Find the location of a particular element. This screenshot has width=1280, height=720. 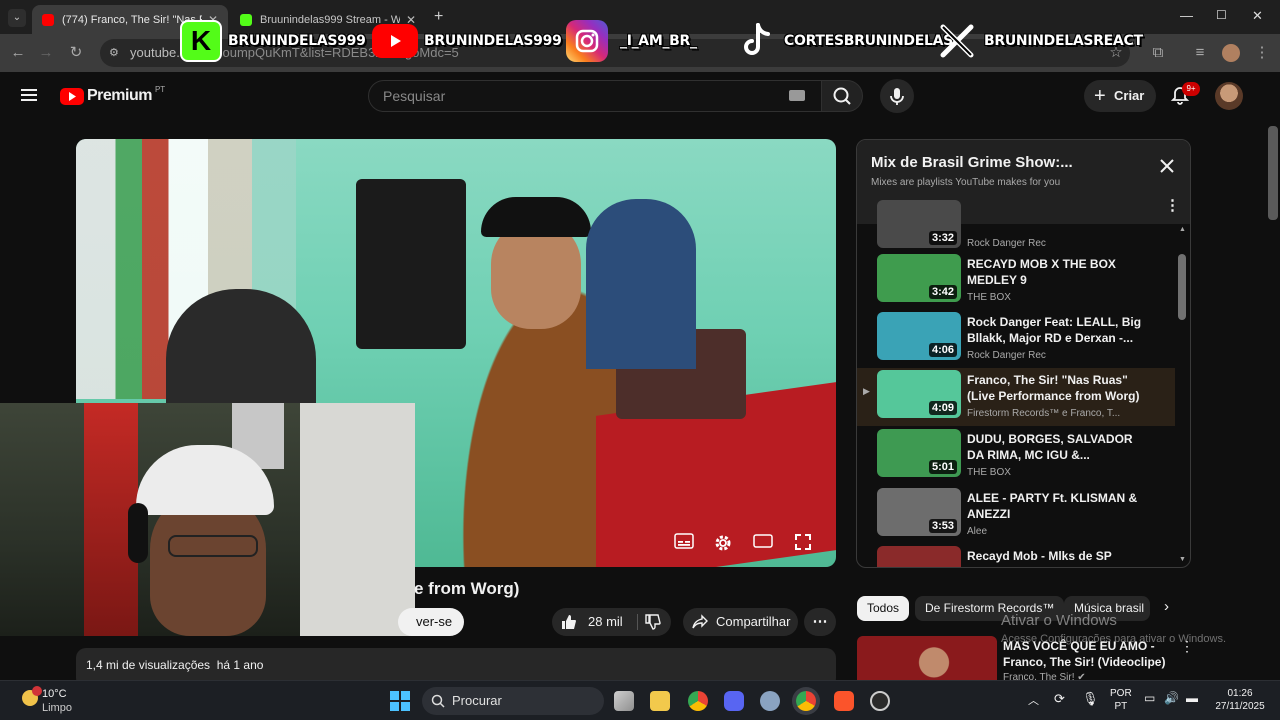

tab-search-button: ⌄ is located at coordinates (17, 18).